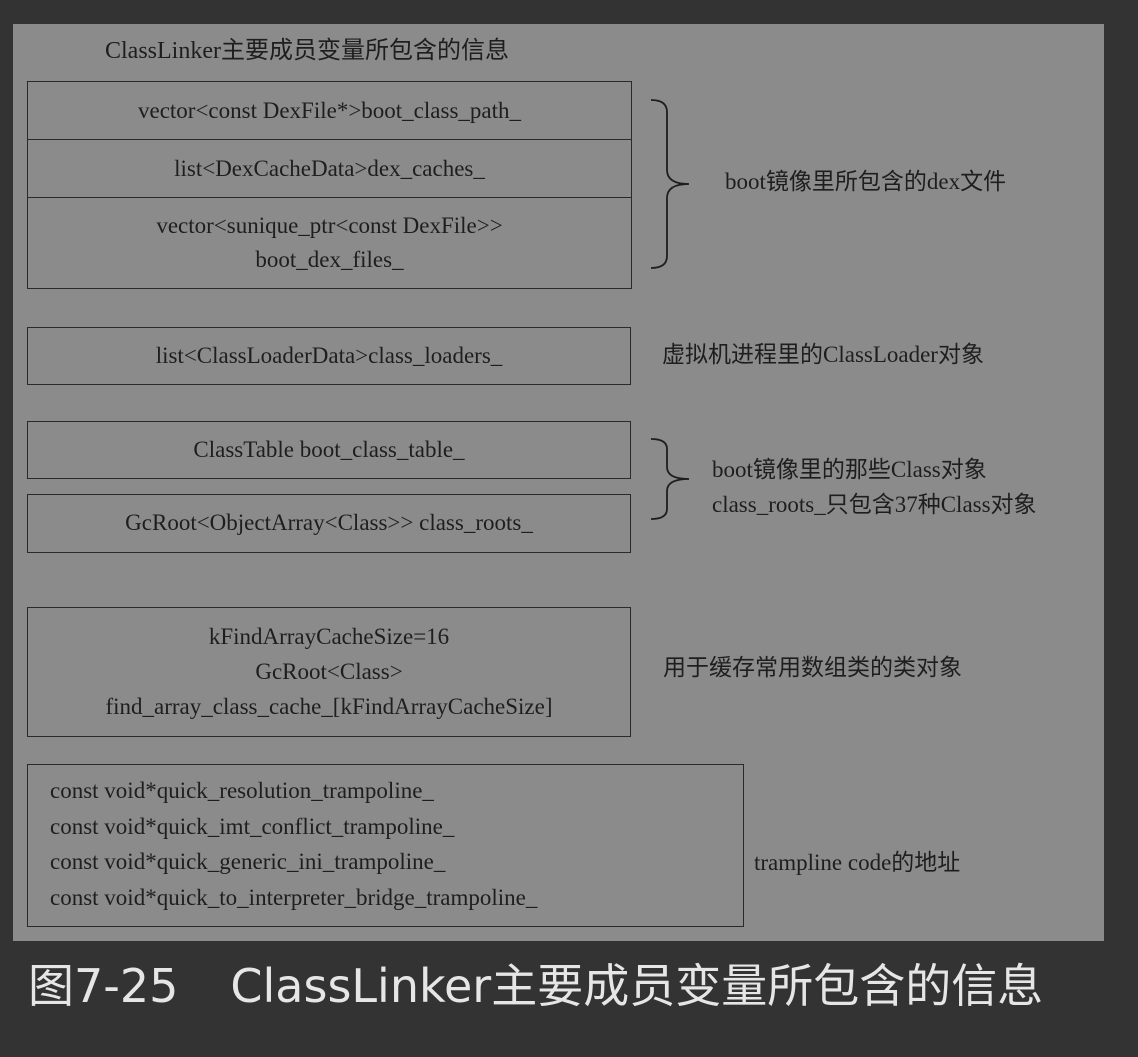  I want to click on field-dex-caches: list<DexCacheData>dex_caches_, so click(329, 168).